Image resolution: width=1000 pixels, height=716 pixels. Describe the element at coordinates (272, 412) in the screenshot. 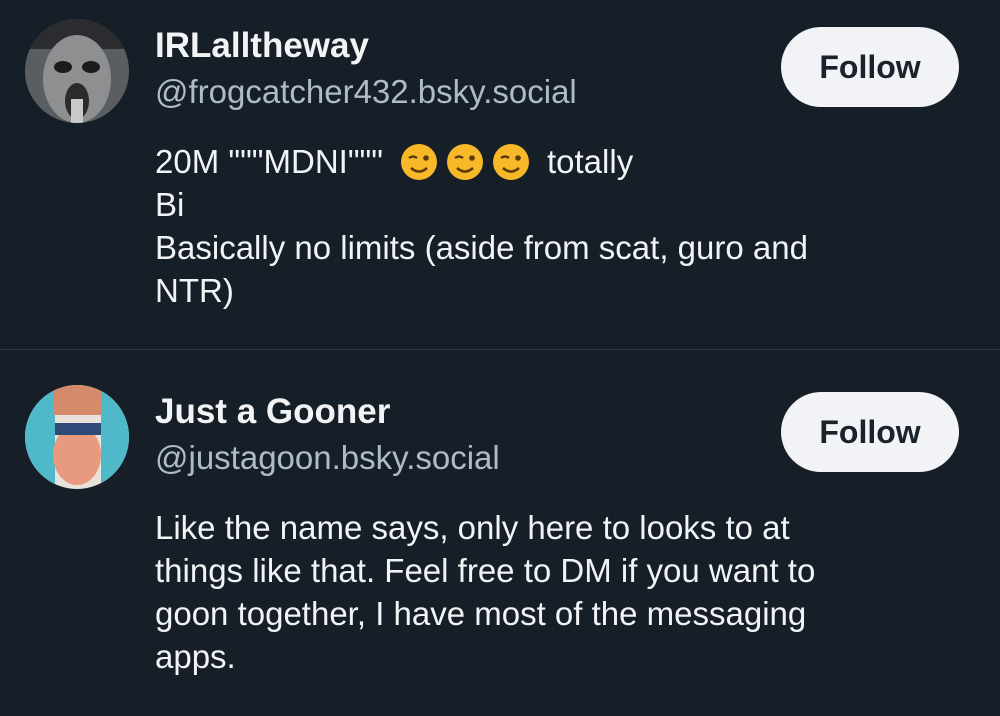

I see `display-name: Just a Gooner` at that location.